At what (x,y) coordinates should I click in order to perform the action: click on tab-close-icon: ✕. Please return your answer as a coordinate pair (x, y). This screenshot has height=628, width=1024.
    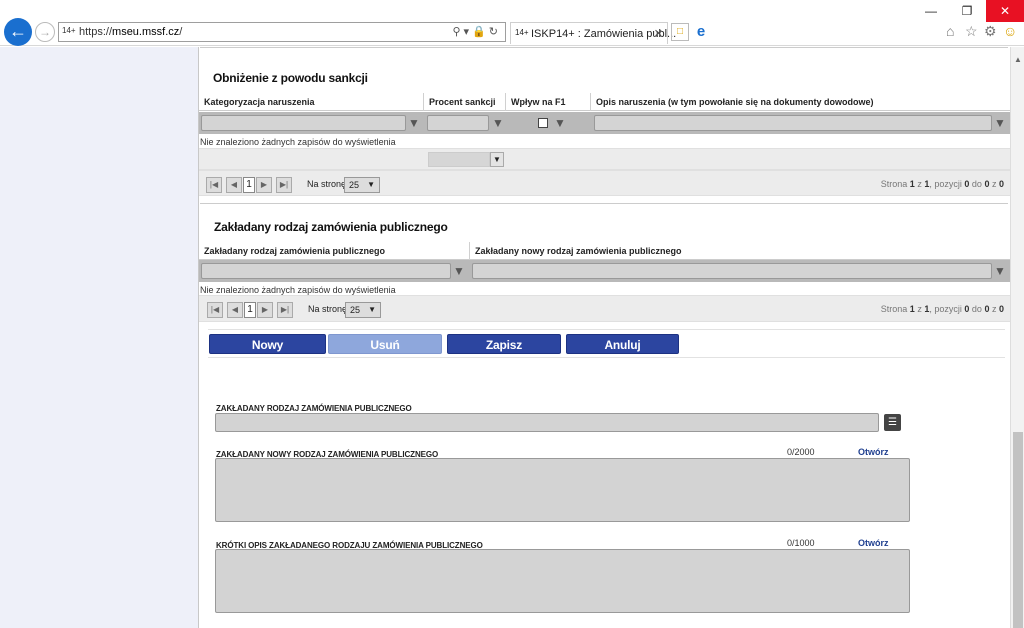
    Looking at the image, I should click on (658, 33).